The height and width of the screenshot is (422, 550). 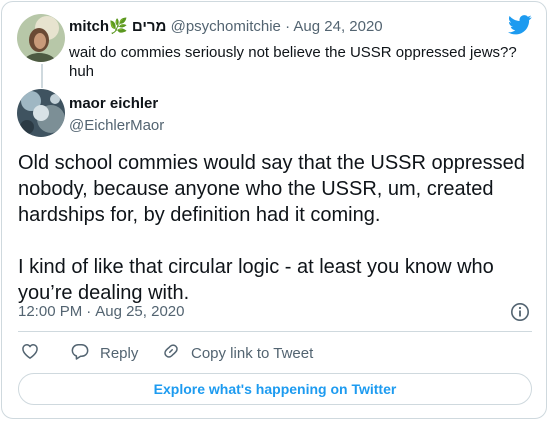 I want to click on tweet-date: Aug 25, 2020, so click(x=140, y=311).